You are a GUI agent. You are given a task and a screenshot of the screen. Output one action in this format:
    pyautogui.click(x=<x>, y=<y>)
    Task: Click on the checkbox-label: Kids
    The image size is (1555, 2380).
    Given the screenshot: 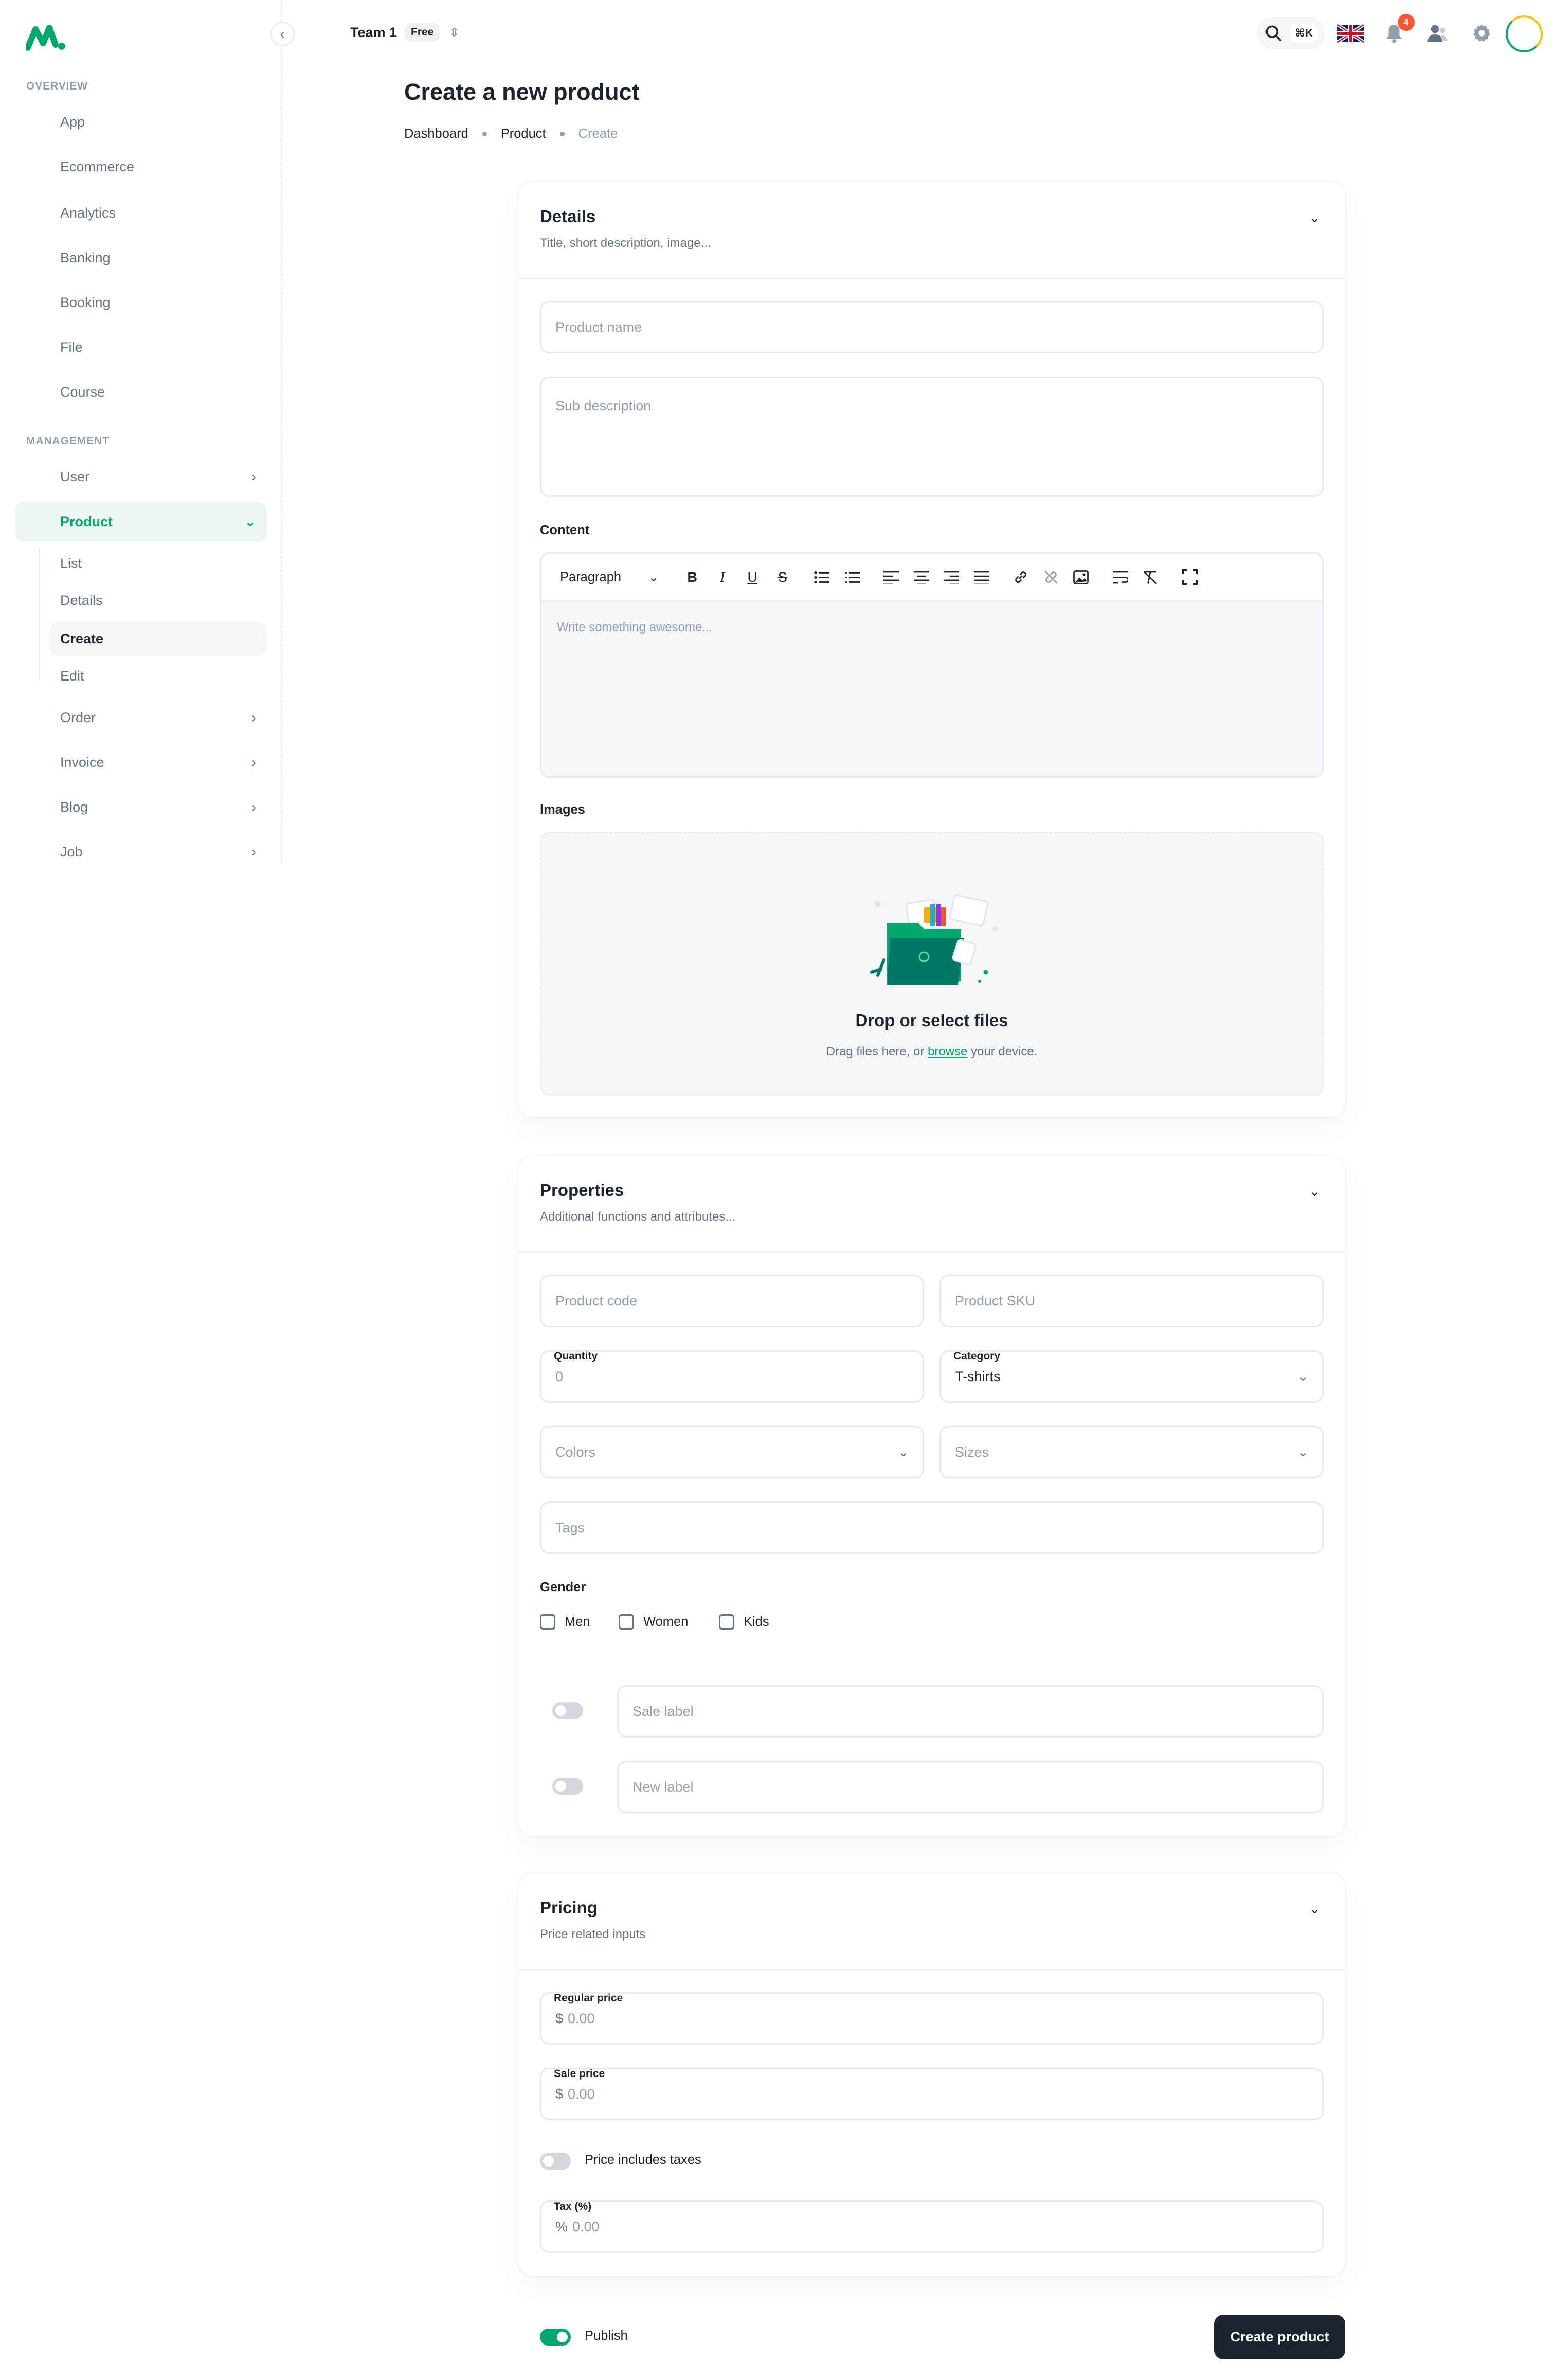 What is the action you would take?
    pyautogui.click(x=756, y=1621)
    